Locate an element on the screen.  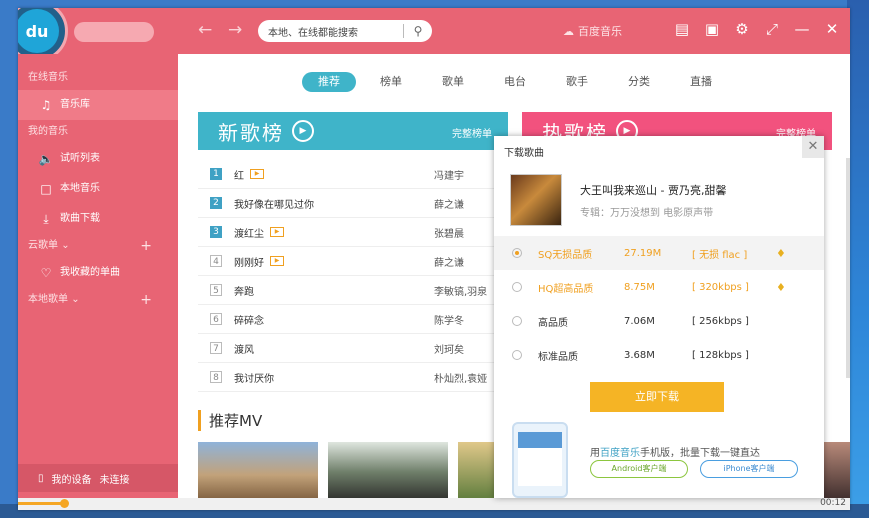
song-title: 我好像在哪见过你 is located at coordinates (274, 205).